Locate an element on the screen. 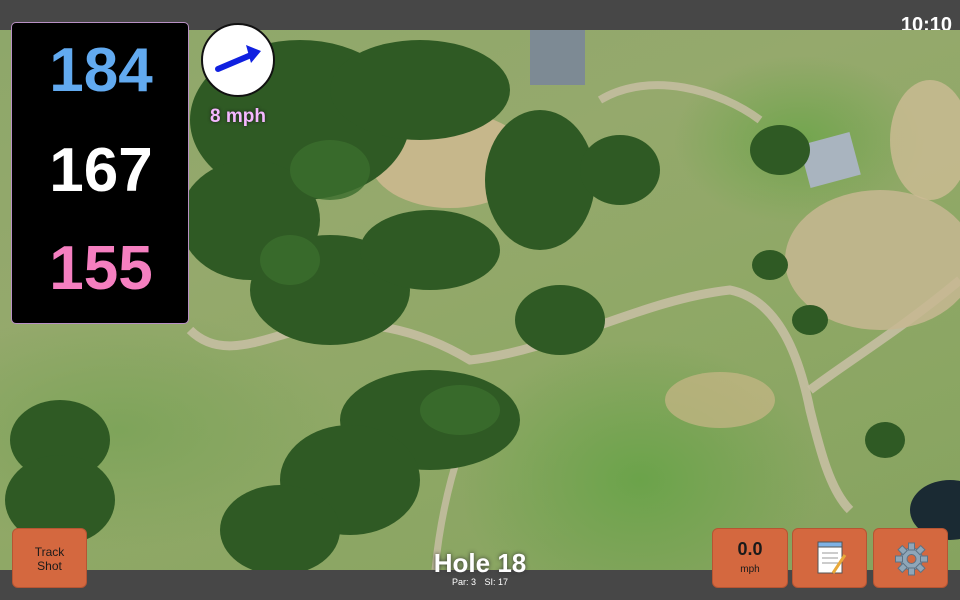  back-distance: 184 is located at coordinates (101, 70).